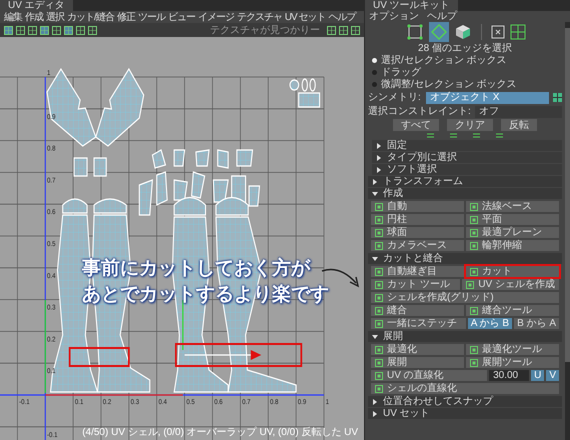 The width and height of the screenshot is (570, 440). I want to click on square-icon, so click(414, 32).